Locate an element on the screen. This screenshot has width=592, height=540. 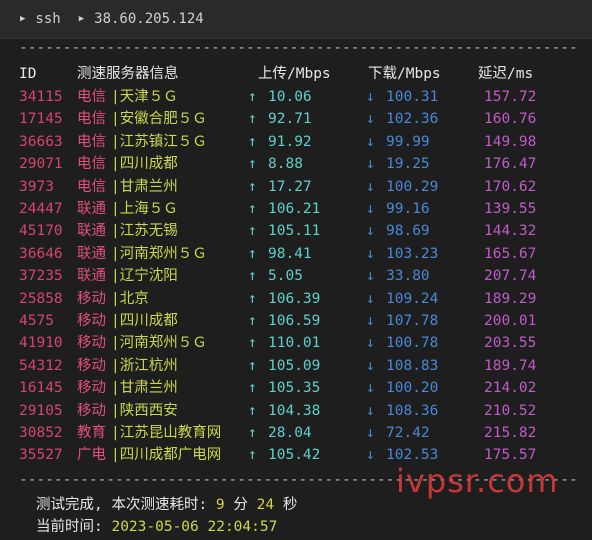
seconds-unit: 秒 is located at coordinates (286, 505).